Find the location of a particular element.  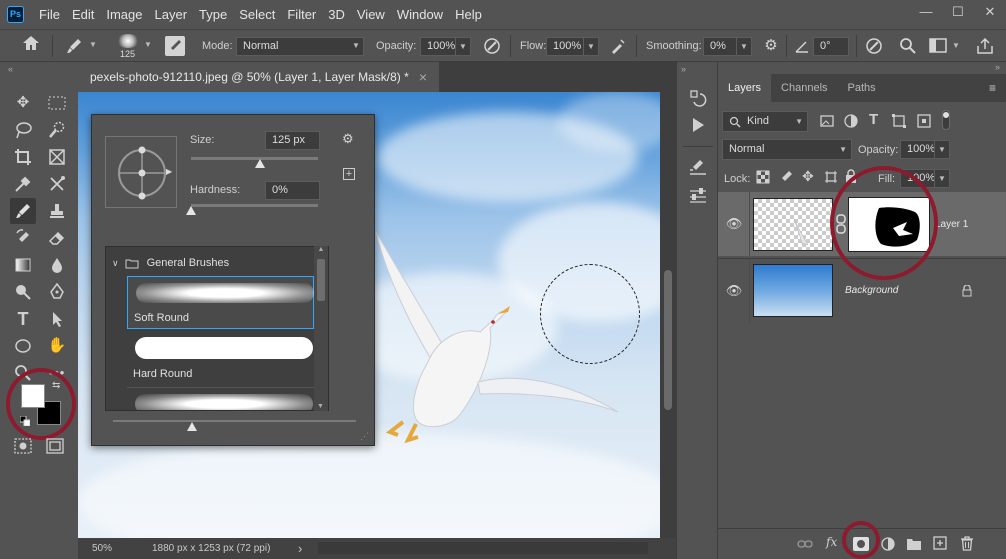

ruler-tool-icon is located at coordinates (57, 184).